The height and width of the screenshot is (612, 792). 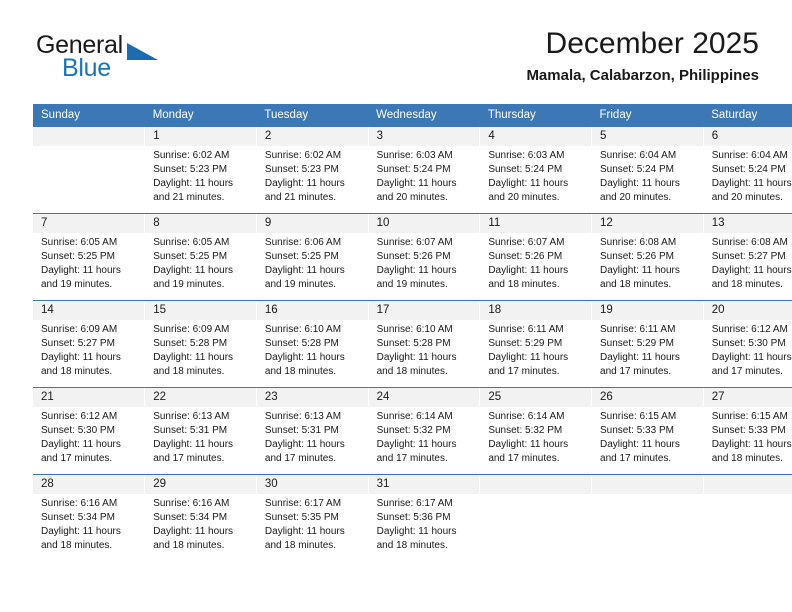 I want to click on day-number-cell: 15, so click(x=200, y=310).